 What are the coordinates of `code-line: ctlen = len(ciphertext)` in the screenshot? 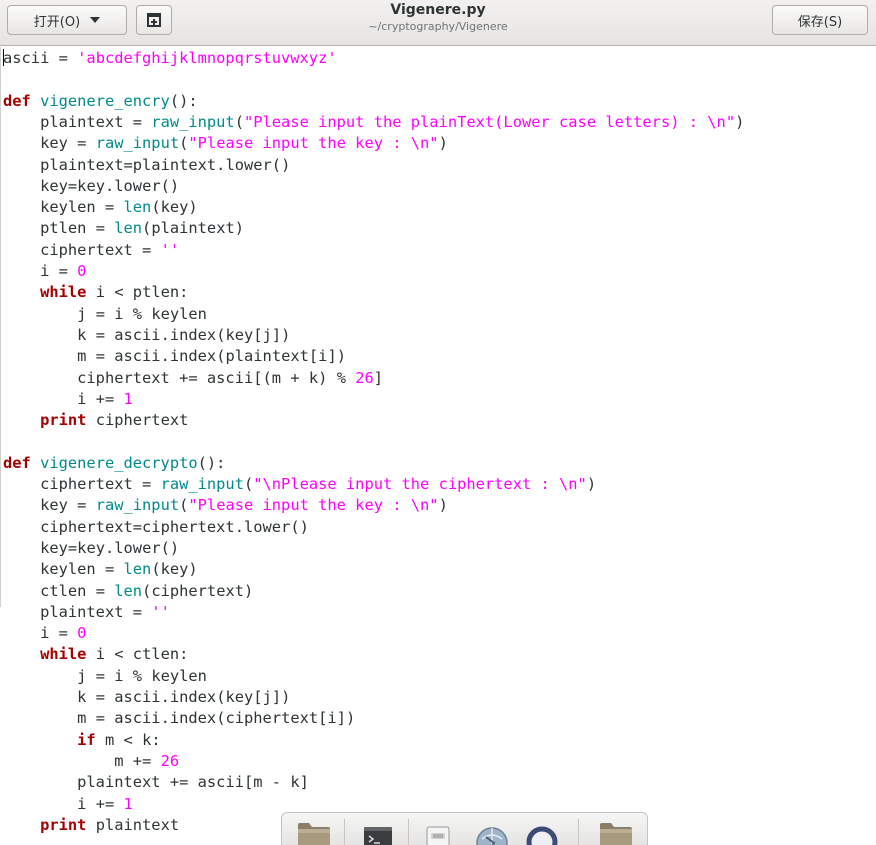 It's located at (128, 591).